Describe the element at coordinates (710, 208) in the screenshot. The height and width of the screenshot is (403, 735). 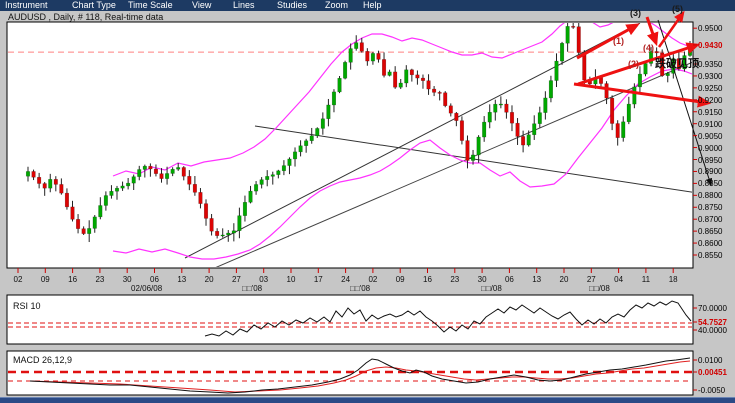
I see `price-axis-label: 0.8750` at that location.